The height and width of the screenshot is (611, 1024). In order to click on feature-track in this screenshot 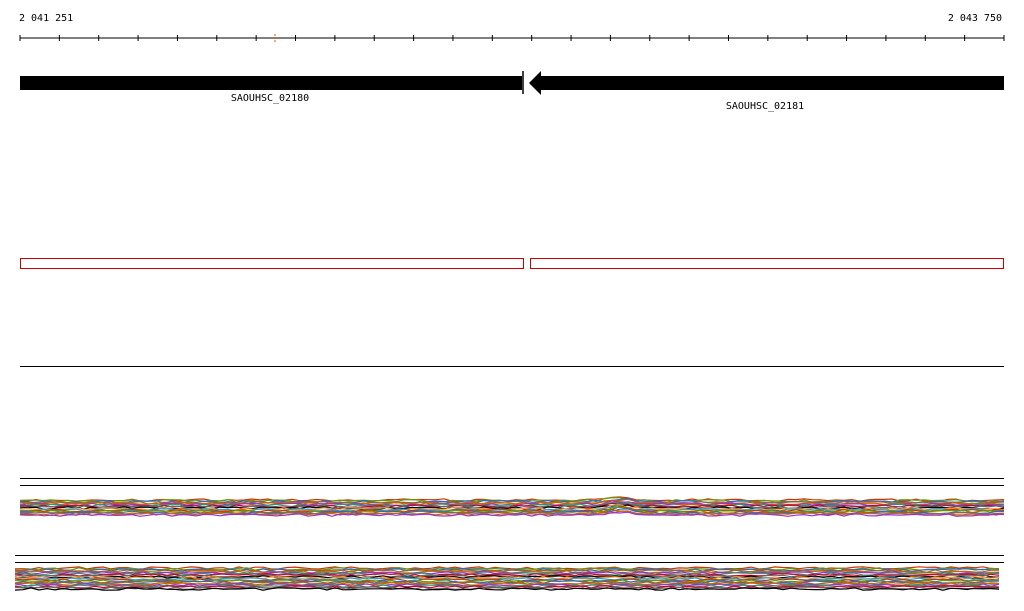, I will do `click(512, 263)`.